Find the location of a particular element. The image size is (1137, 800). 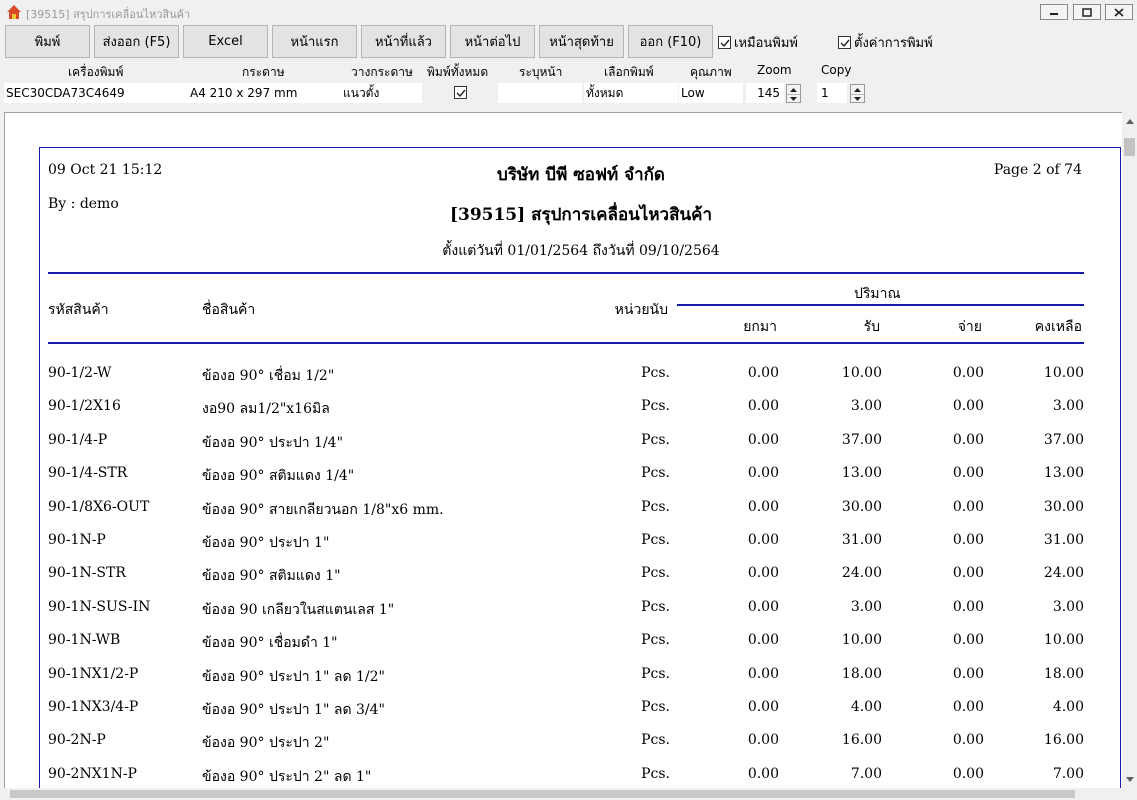

zoom-stepper is located at coordinates (793, 93).